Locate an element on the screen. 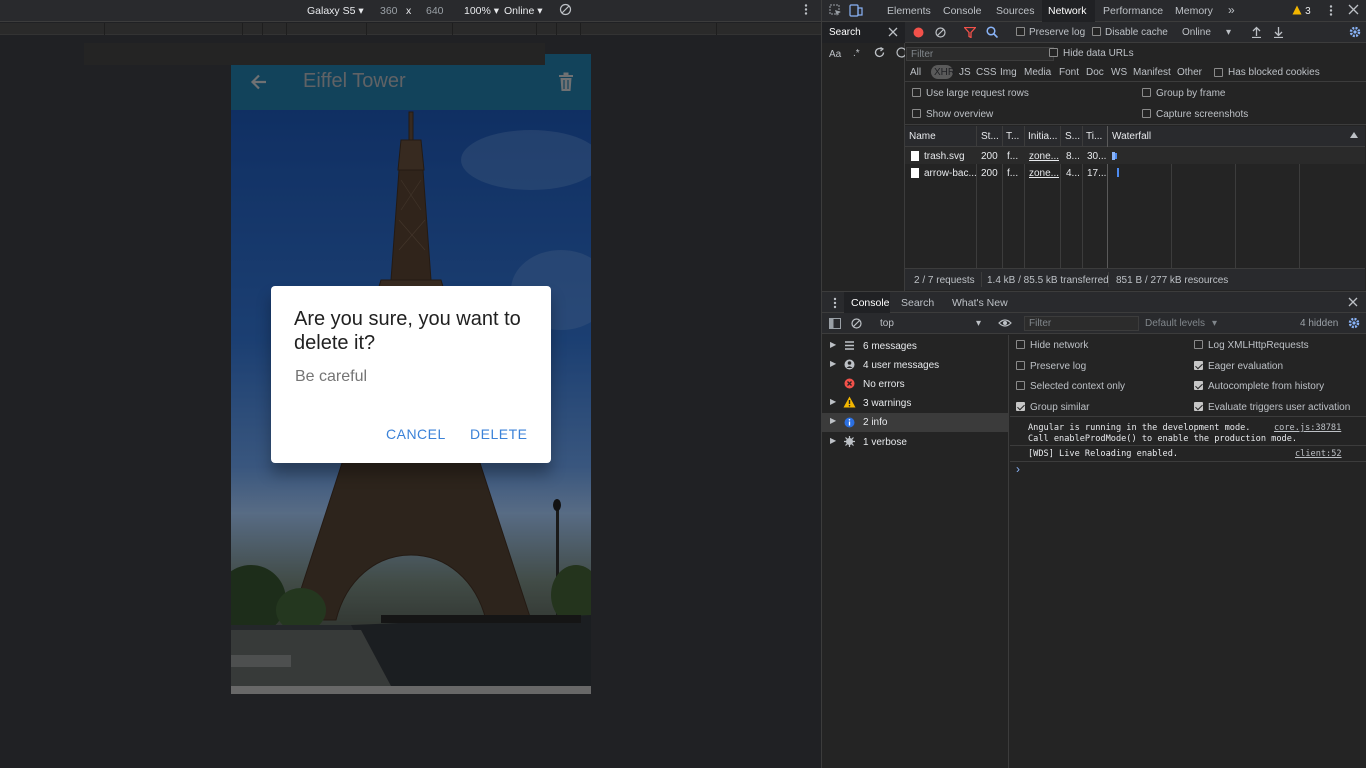  info-icon is located at coordinates (849, 422).